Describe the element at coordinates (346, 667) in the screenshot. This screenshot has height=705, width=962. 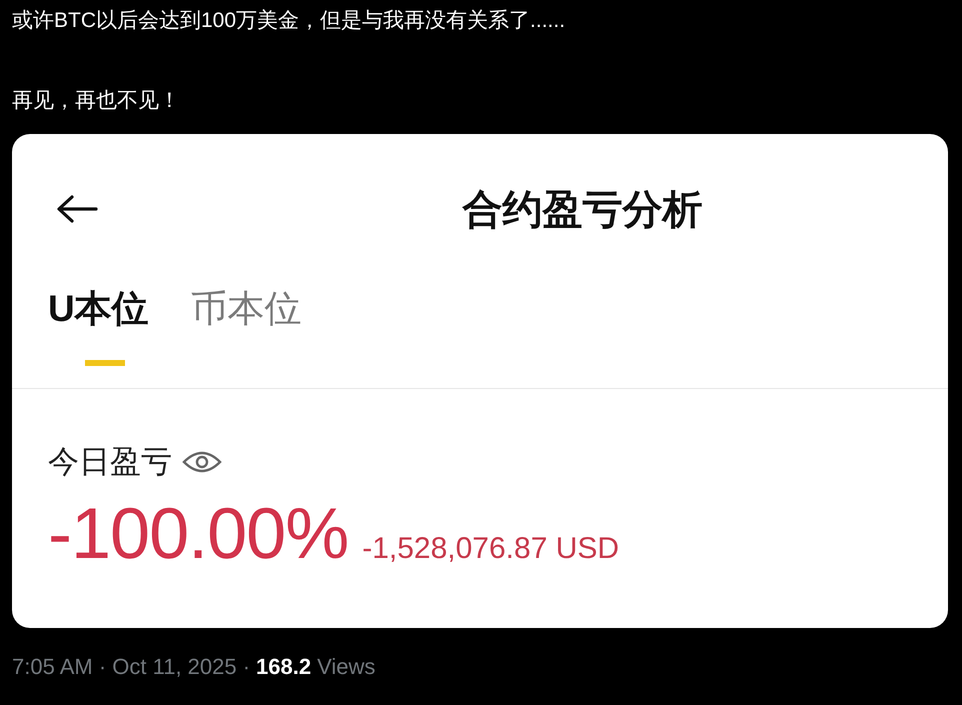
I see `views-label: Views` at that location.